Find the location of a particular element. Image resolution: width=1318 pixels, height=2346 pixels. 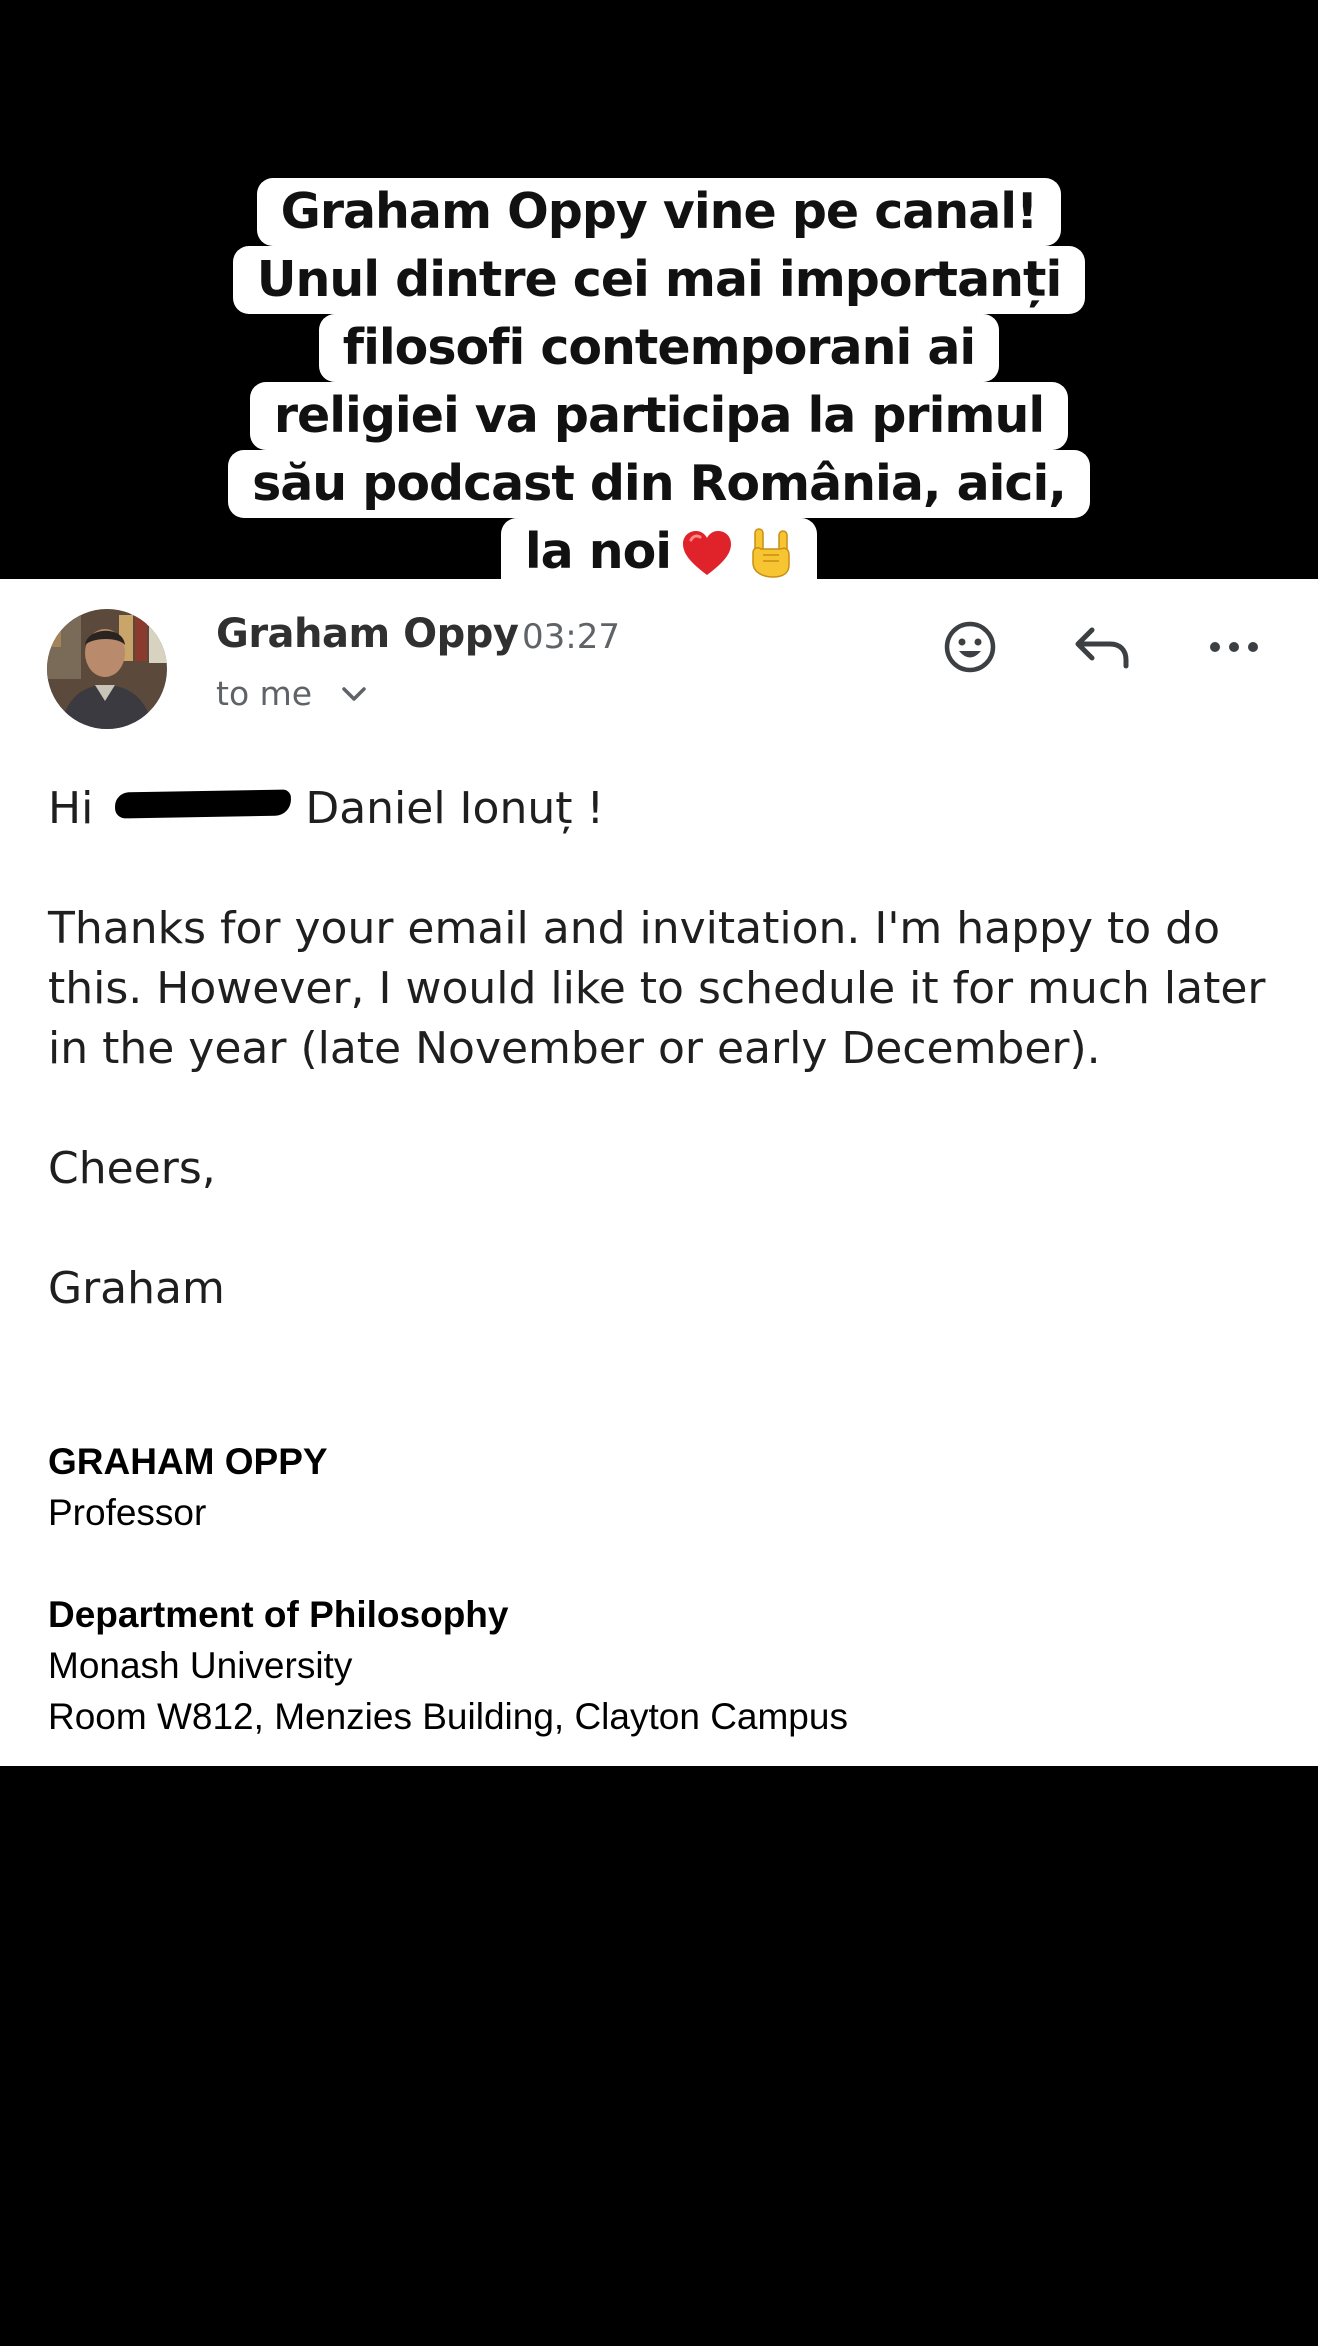

emoji-reaction-icon is located at coordinates (970, 647).